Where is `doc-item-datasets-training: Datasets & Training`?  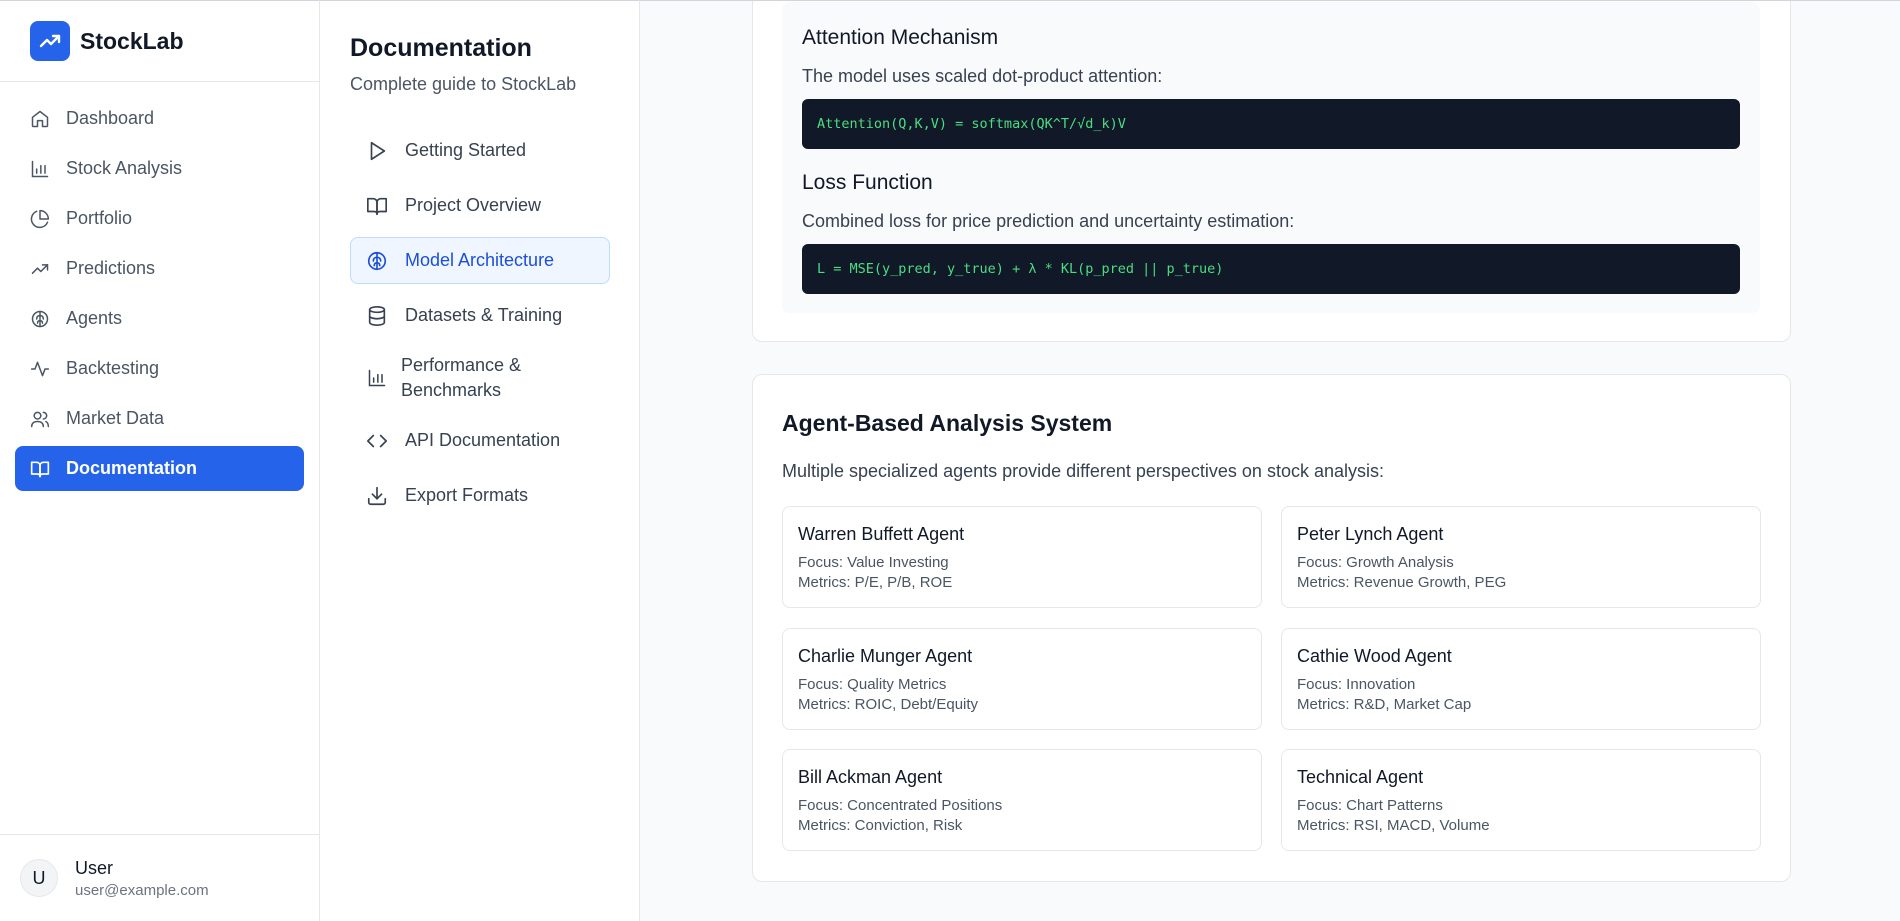
doc-item-datasets-training: Datasets & Training is located at coordinates (480, 315).